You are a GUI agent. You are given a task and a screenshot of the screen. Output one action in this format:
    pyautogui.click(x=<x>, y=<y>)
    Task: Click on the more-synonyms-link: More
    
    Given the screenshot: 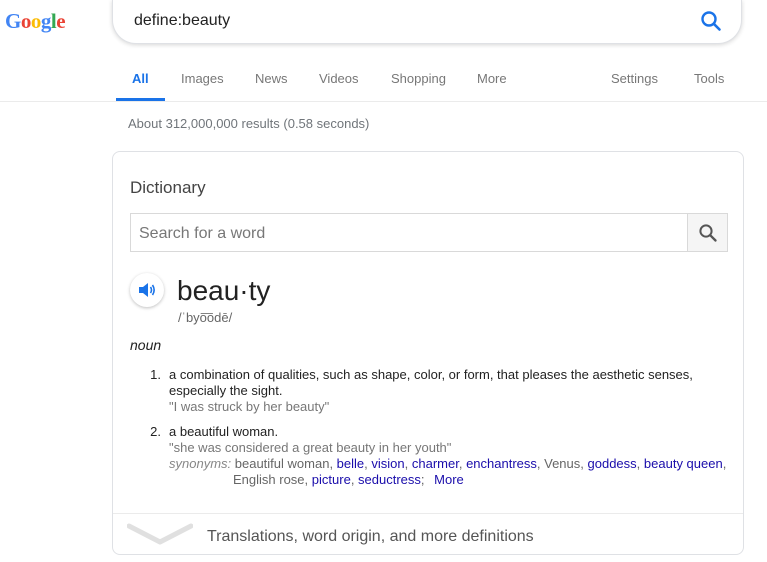 What is the action you would take?
    pyautogui.click(x=449, y=479)
    